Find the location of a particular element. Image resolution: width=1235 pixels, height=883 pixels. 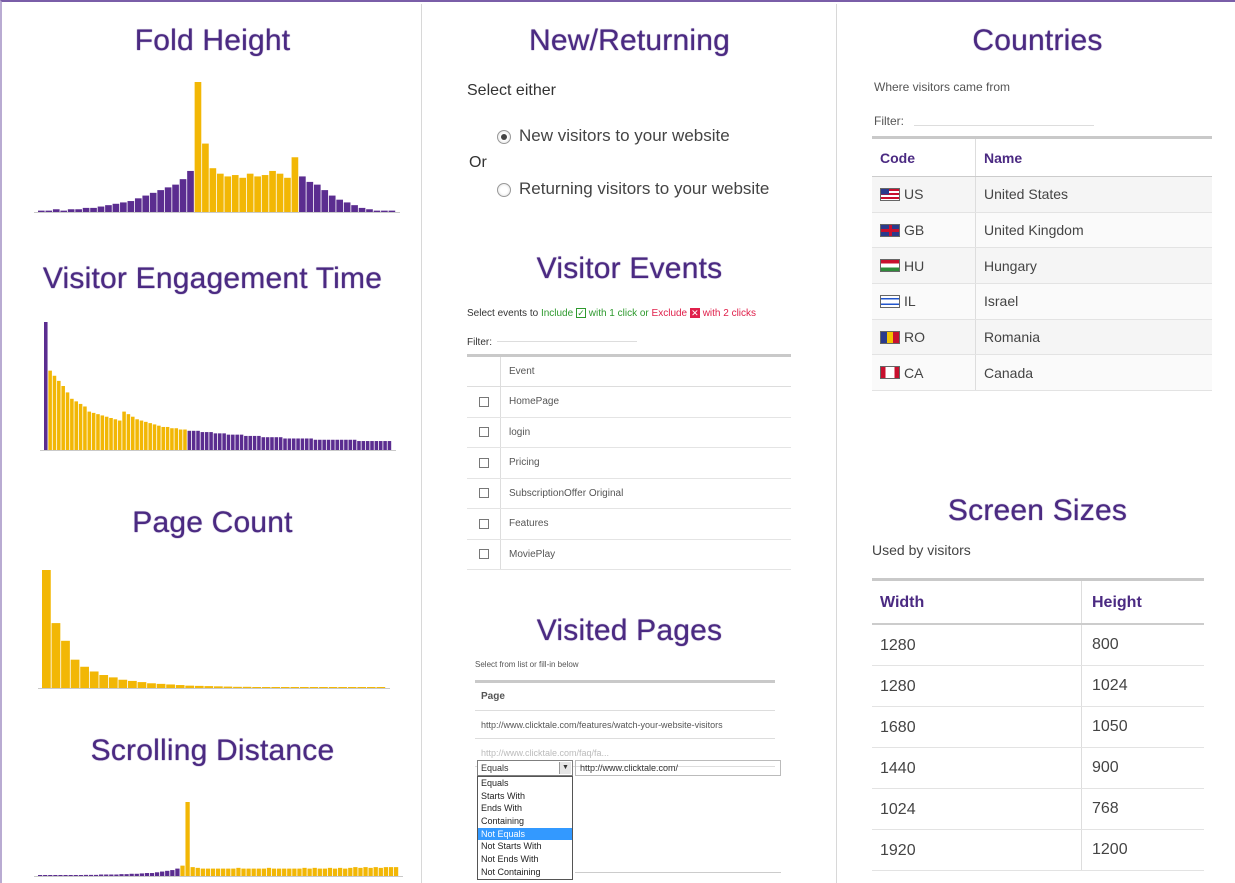

operator-option: Not Equals is located at coordinates (525, 834).